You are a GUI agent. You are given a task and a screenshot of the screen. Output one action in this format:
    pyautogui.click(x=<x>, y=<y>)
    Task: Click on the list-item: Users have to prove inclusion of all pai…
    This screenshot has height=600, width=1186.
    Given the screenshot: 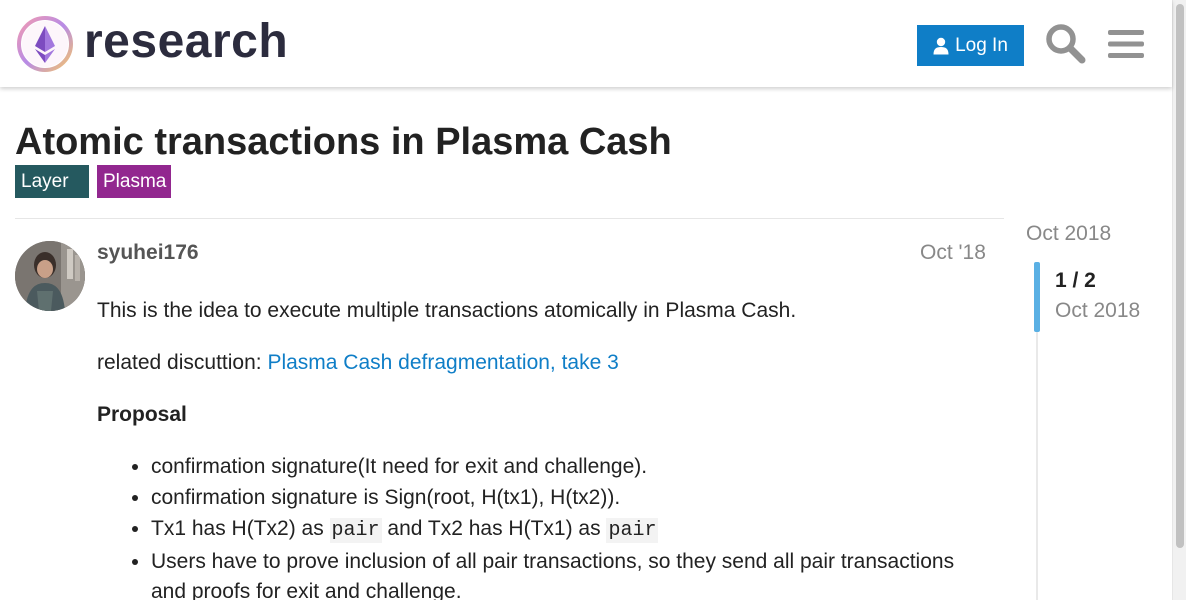 What is the action you would take?
    pyautogui.click(x=571, y=573)
    